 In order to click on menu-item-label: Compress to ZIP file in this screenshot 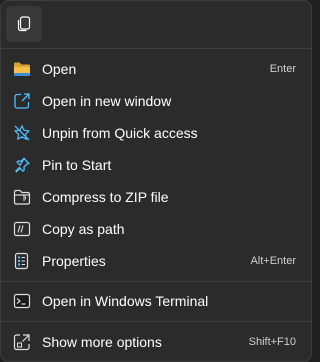, I will do `click(105, 197)`.